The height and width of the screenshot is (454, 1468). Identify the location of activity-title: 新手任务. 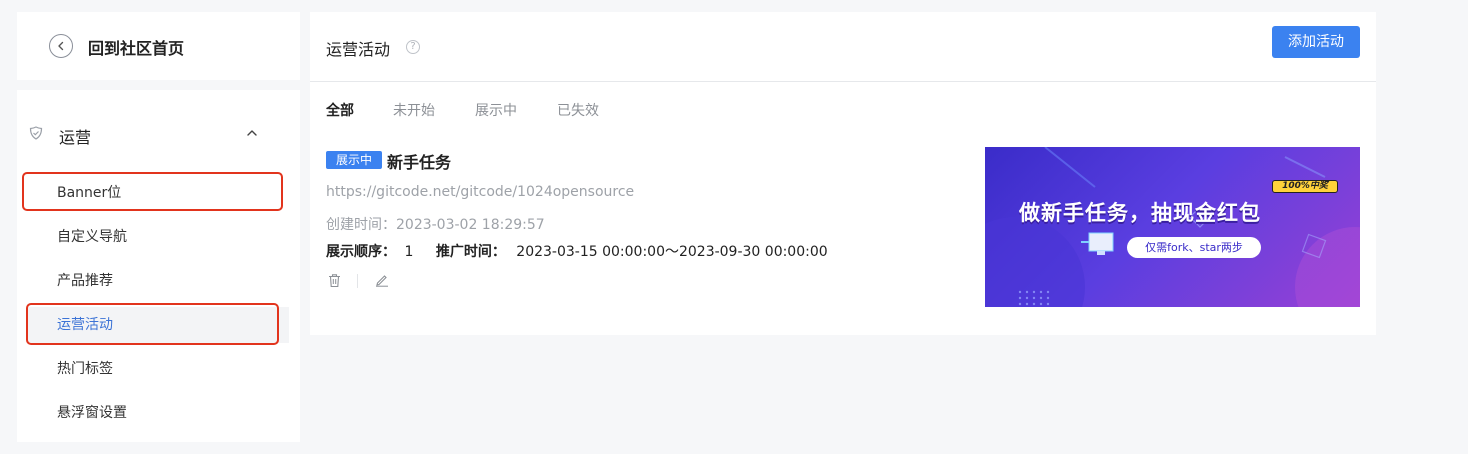
(419, 162).